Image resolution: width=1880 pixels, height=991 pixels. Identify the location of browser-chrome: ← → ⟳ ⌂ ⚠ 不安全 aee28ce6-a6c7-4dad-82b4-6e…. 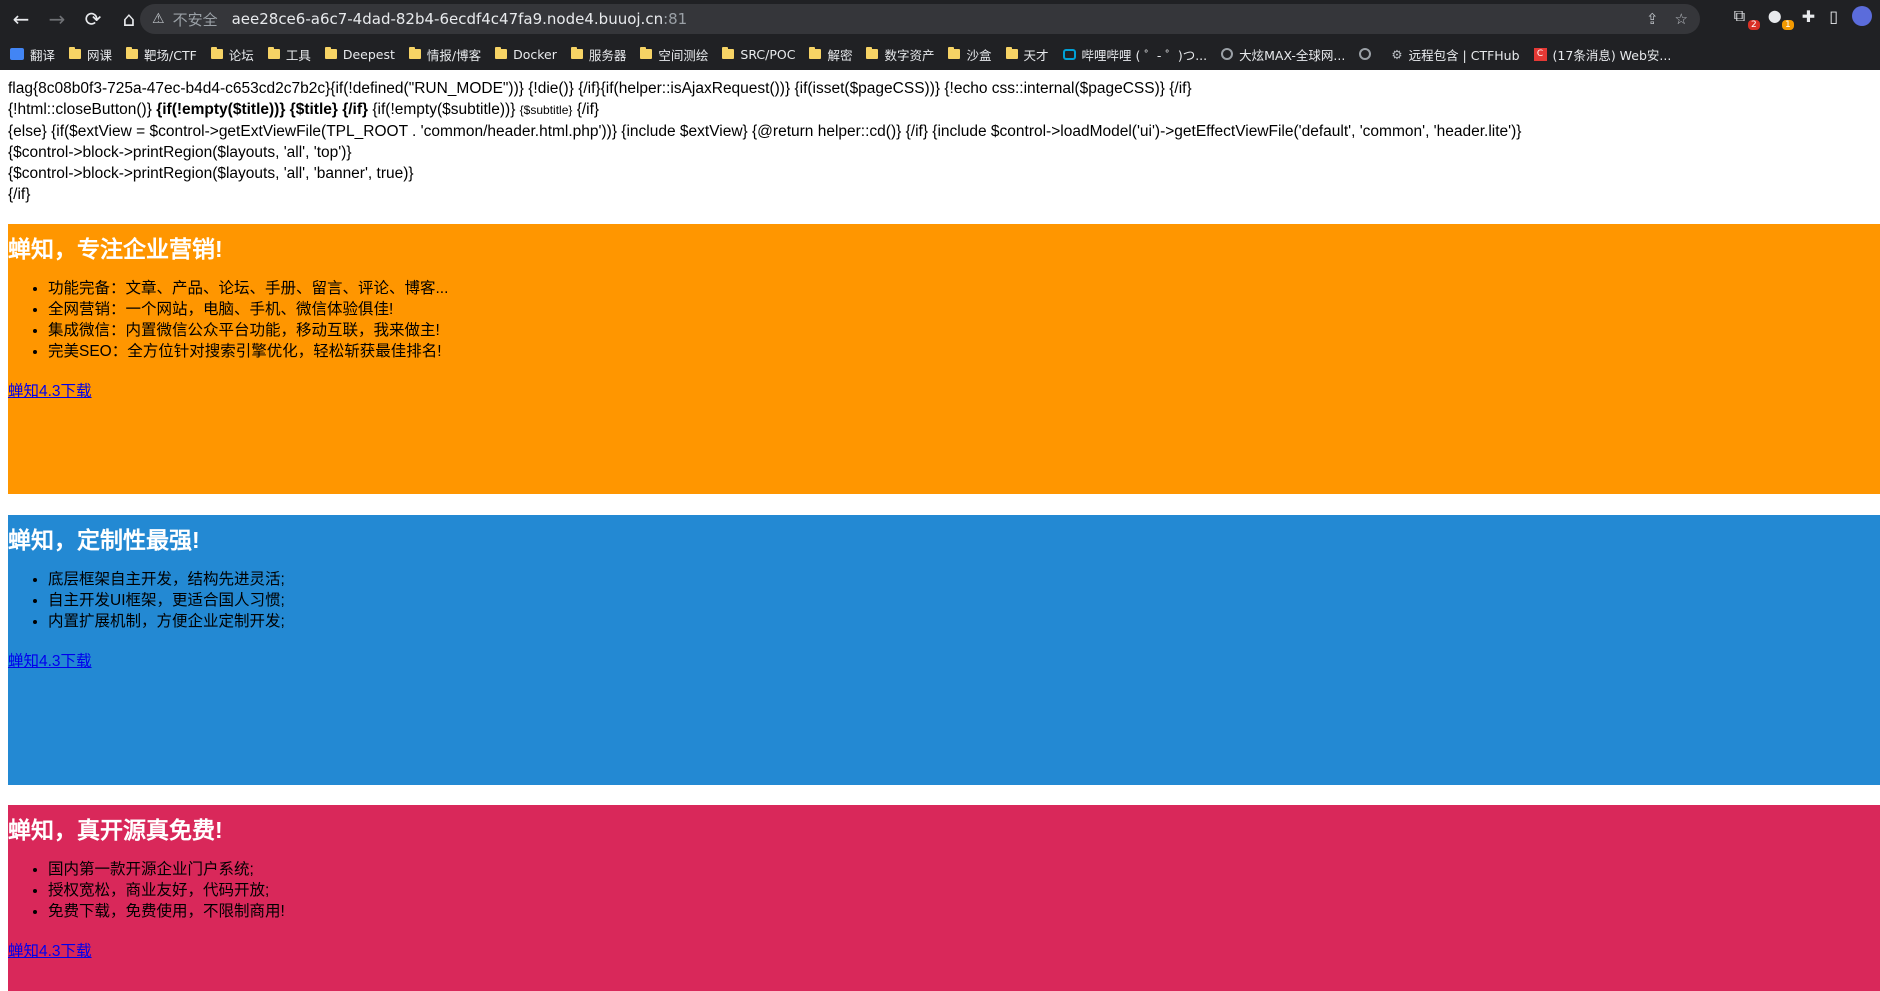
(940, 35).